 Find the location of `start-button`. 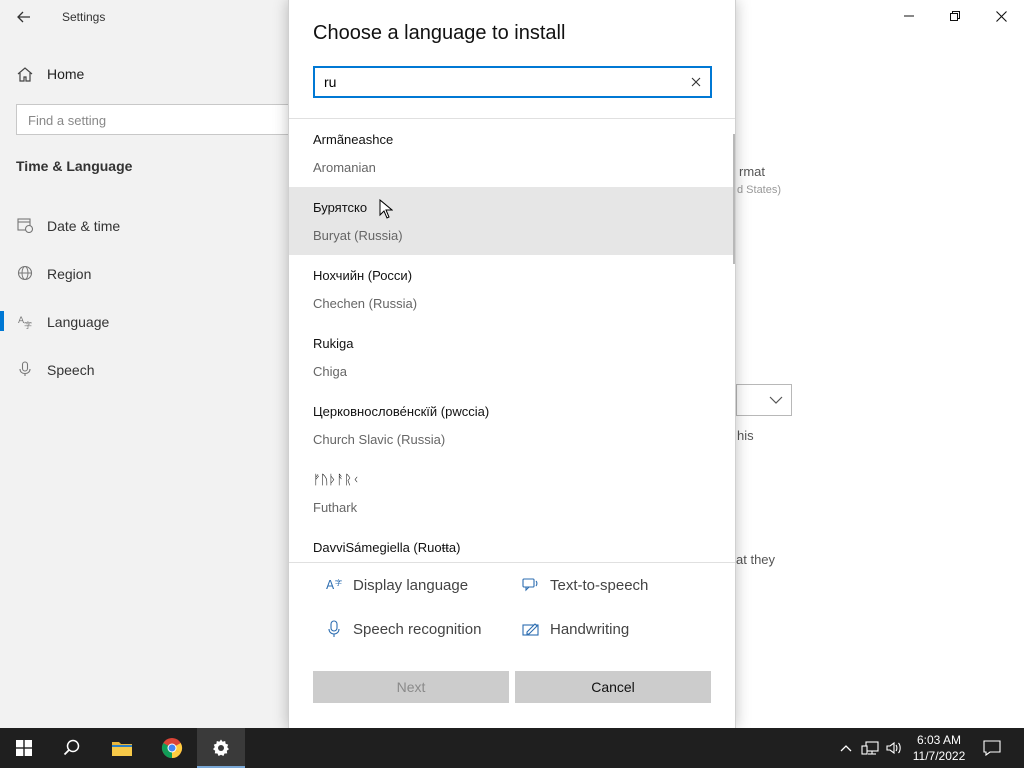

start-button is located at coordinates (24, 748).